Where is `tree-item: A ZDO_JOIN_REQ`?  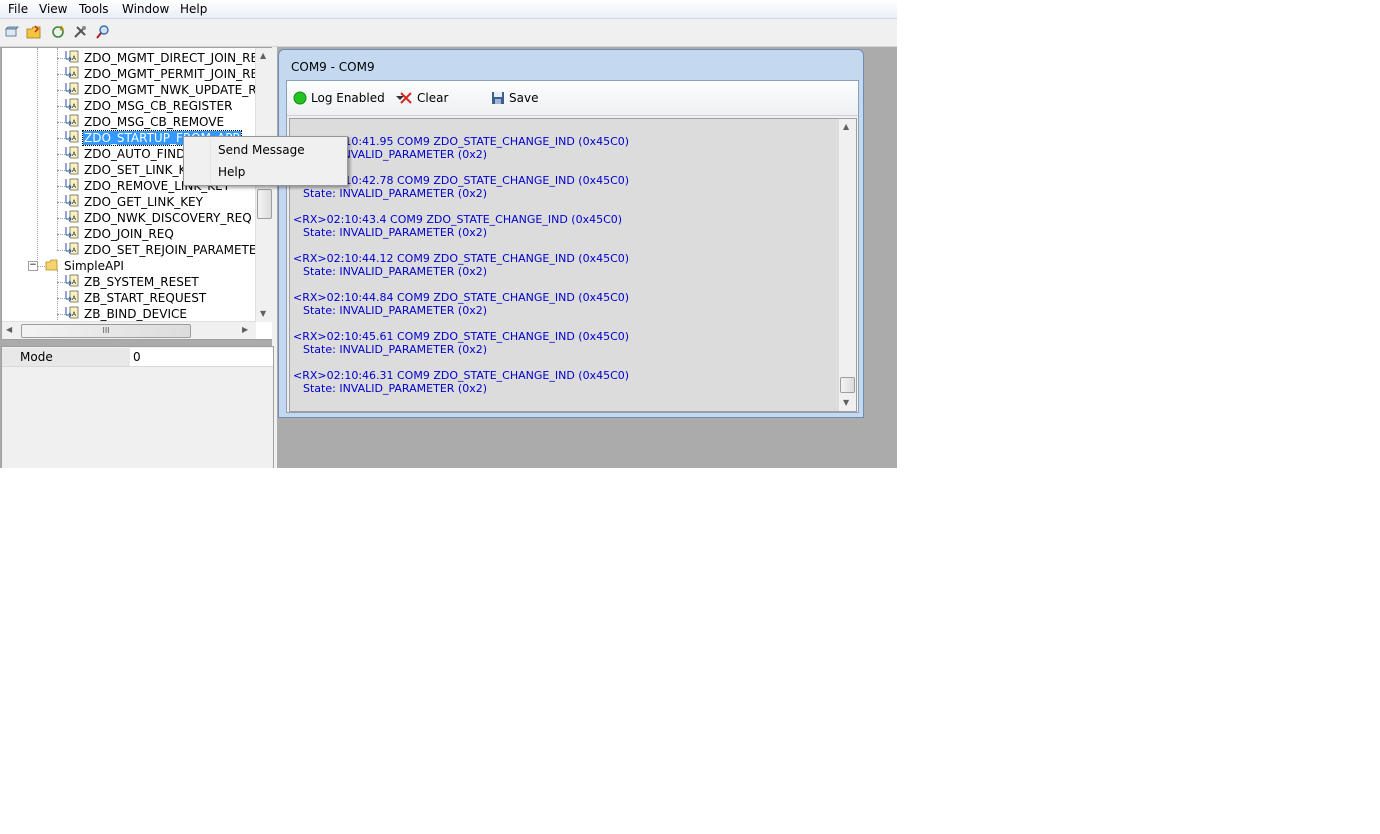 tree-item: A ZDO_JOIN_REQ is located at coordinates (116, 234).